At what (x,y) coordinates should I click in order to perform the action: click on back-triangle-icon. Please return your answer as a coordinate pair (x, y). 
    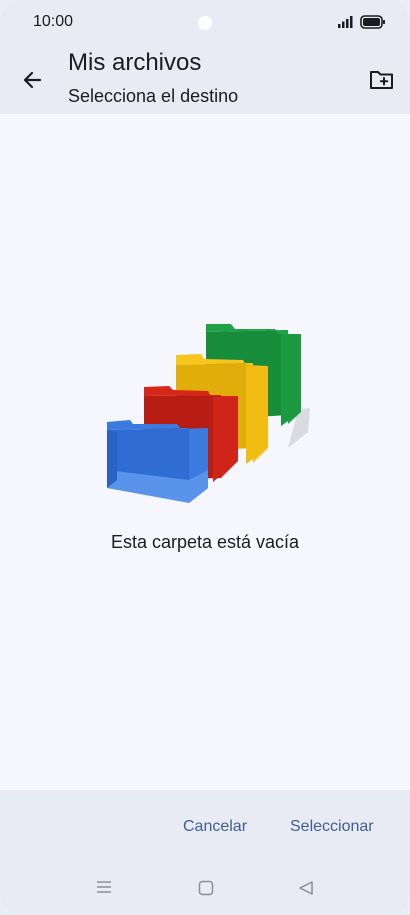
    Looking at the image, I should click on (306, 888).